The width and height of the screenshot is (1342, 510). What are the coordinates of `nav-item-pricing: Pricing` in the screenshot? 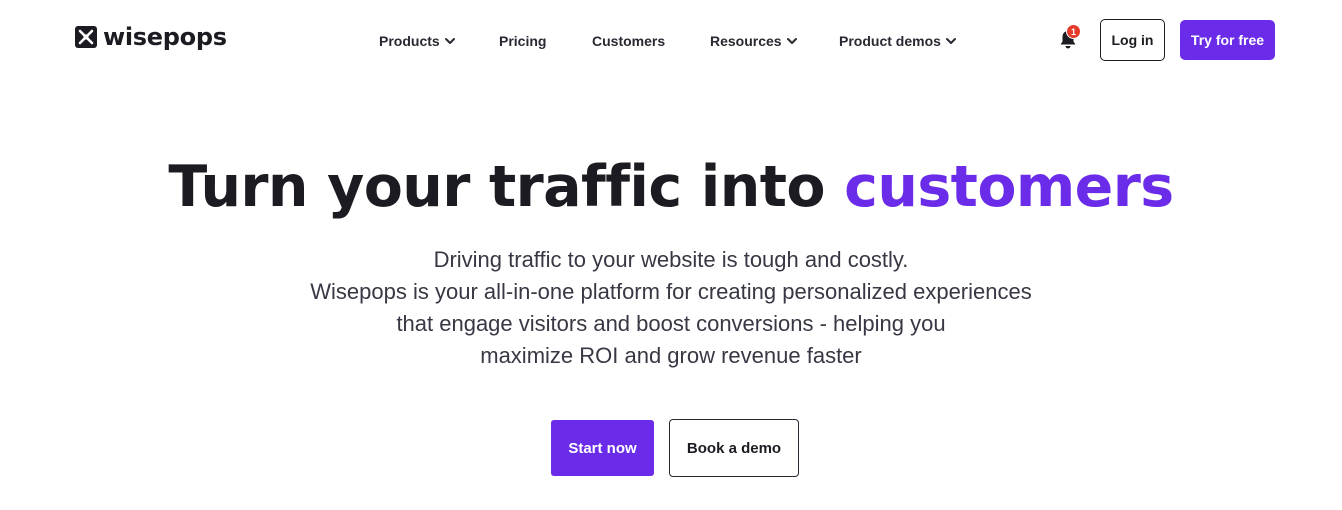 It's located at (522, 41).